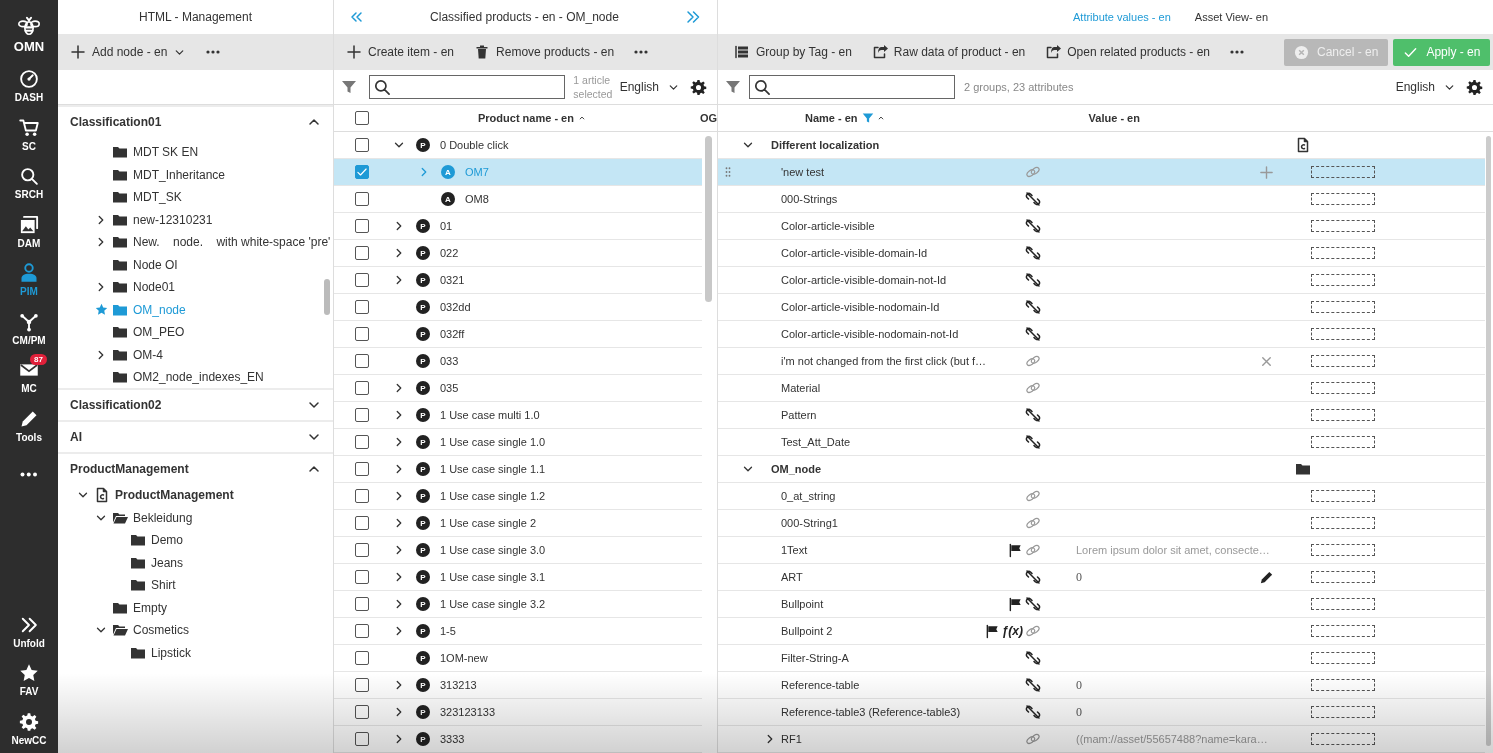 The image size is (1493, 753). Describe the element at coordinates (518, 550) in the screenshot. I see `product-row: P 1 Use case single 3.0` at that location.